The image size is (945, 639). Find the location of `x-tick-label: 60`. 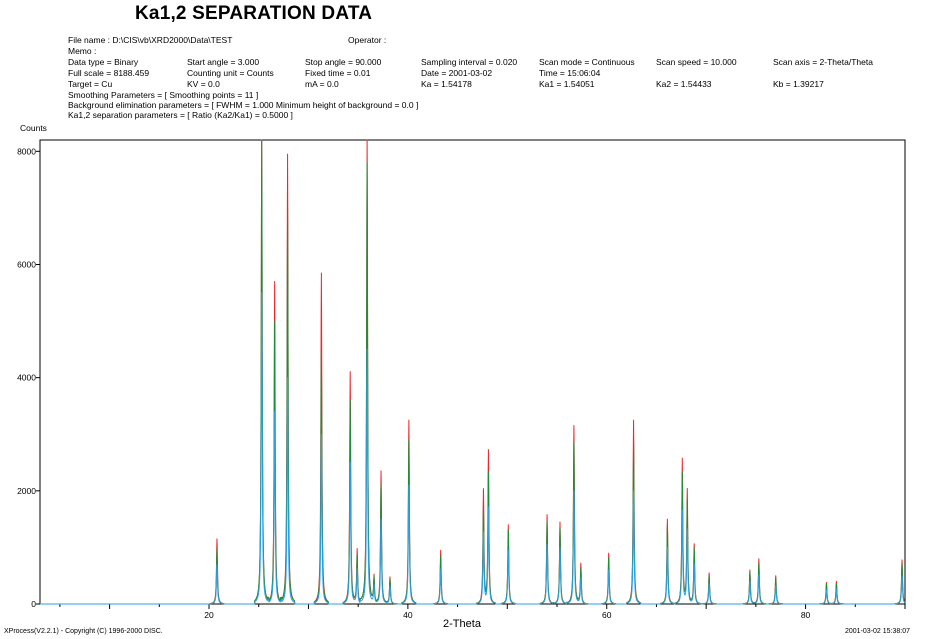

x-tick-label: 60 is located at coordinates (607, 615).